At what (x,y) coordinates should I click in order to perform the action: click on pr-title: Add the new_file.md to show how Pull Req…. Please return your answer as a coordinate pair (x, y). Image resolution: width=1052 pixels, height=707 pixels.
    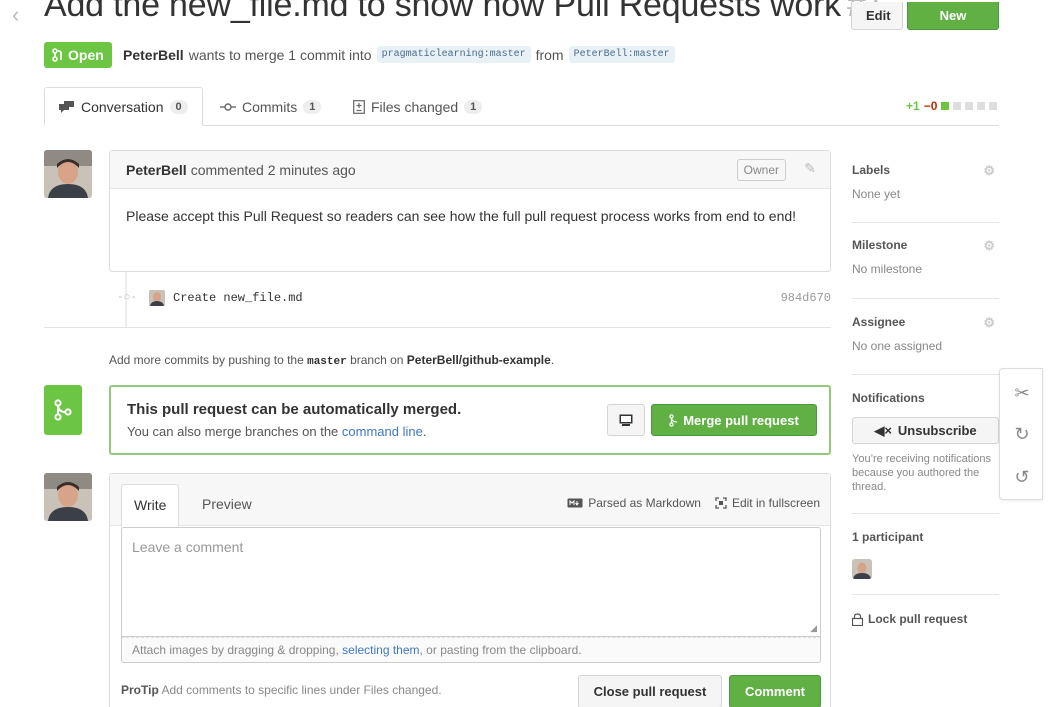
    Looking at the image, I should click on (464, 12).